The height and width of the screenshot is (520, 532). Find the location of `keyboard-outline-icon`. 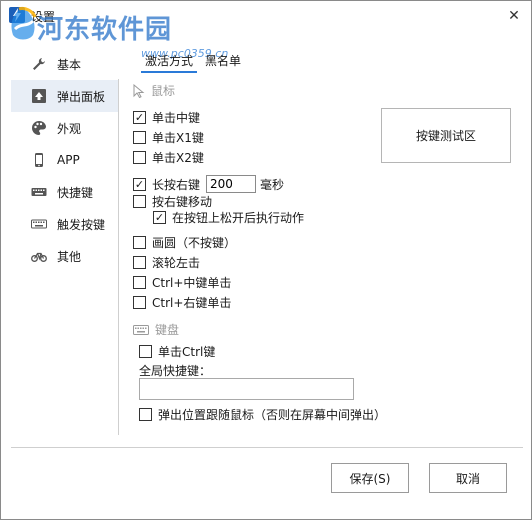

keyboard-outline-icon is located at coordinates (39, 224).